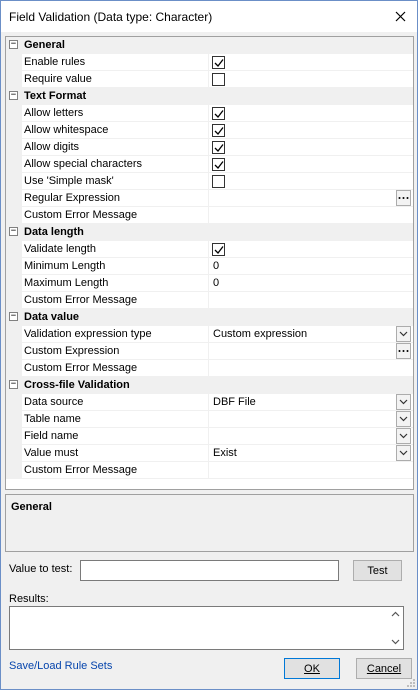 This screenshot has height=690, width=418. What do you see at coordinates (260, 334) in the screenshot?
I see `property-value: Custom expression` at bounding box center [260, 334].